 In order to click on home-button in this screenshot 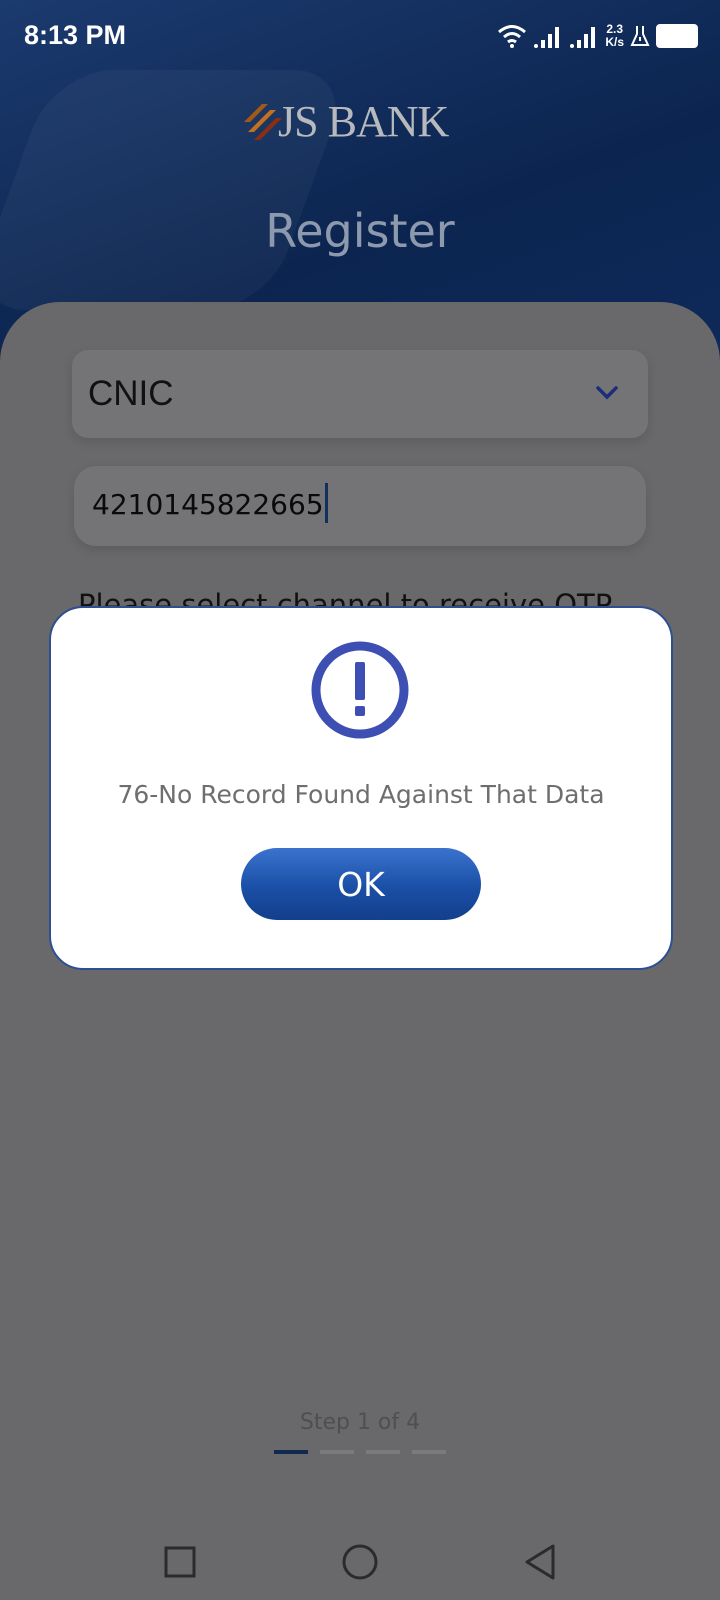, I will do `click(360, 1562)`.